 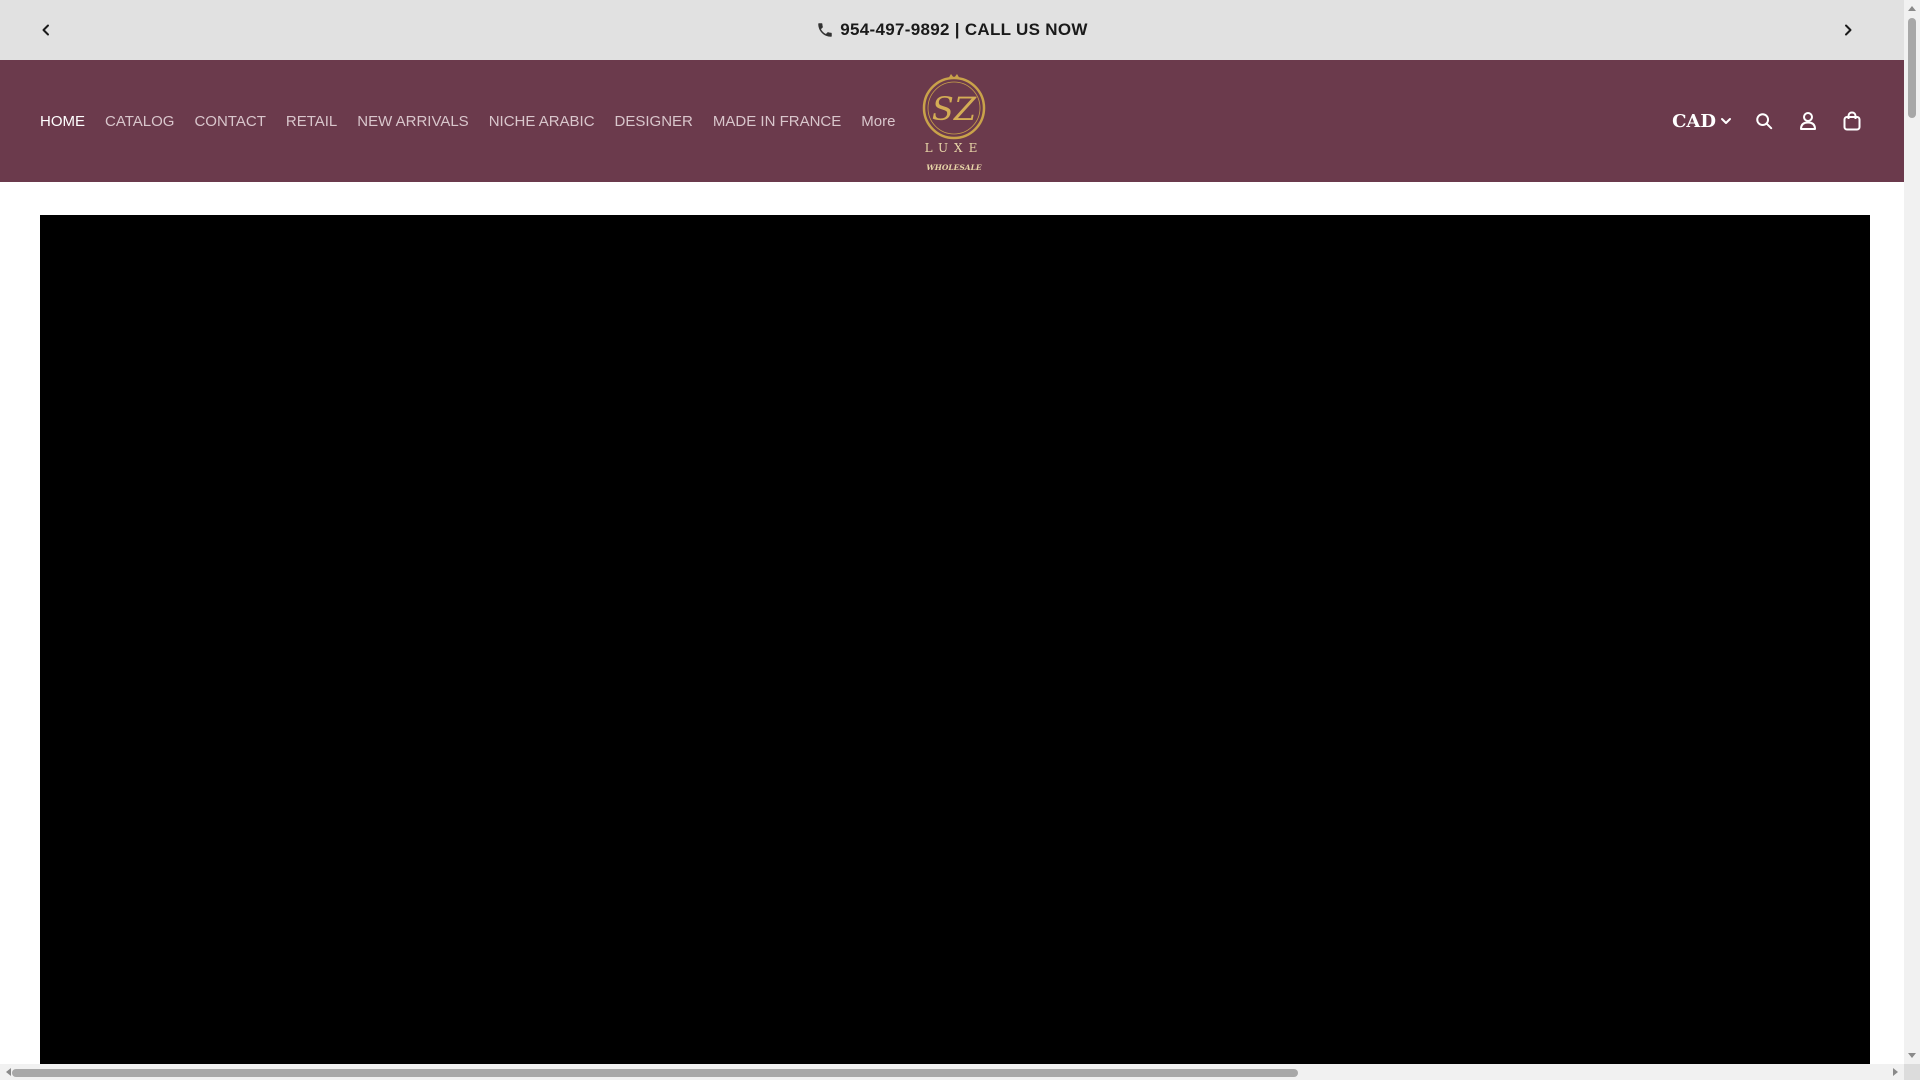 I want to click on chevron-down-icon, so click(x=1726, y=121).